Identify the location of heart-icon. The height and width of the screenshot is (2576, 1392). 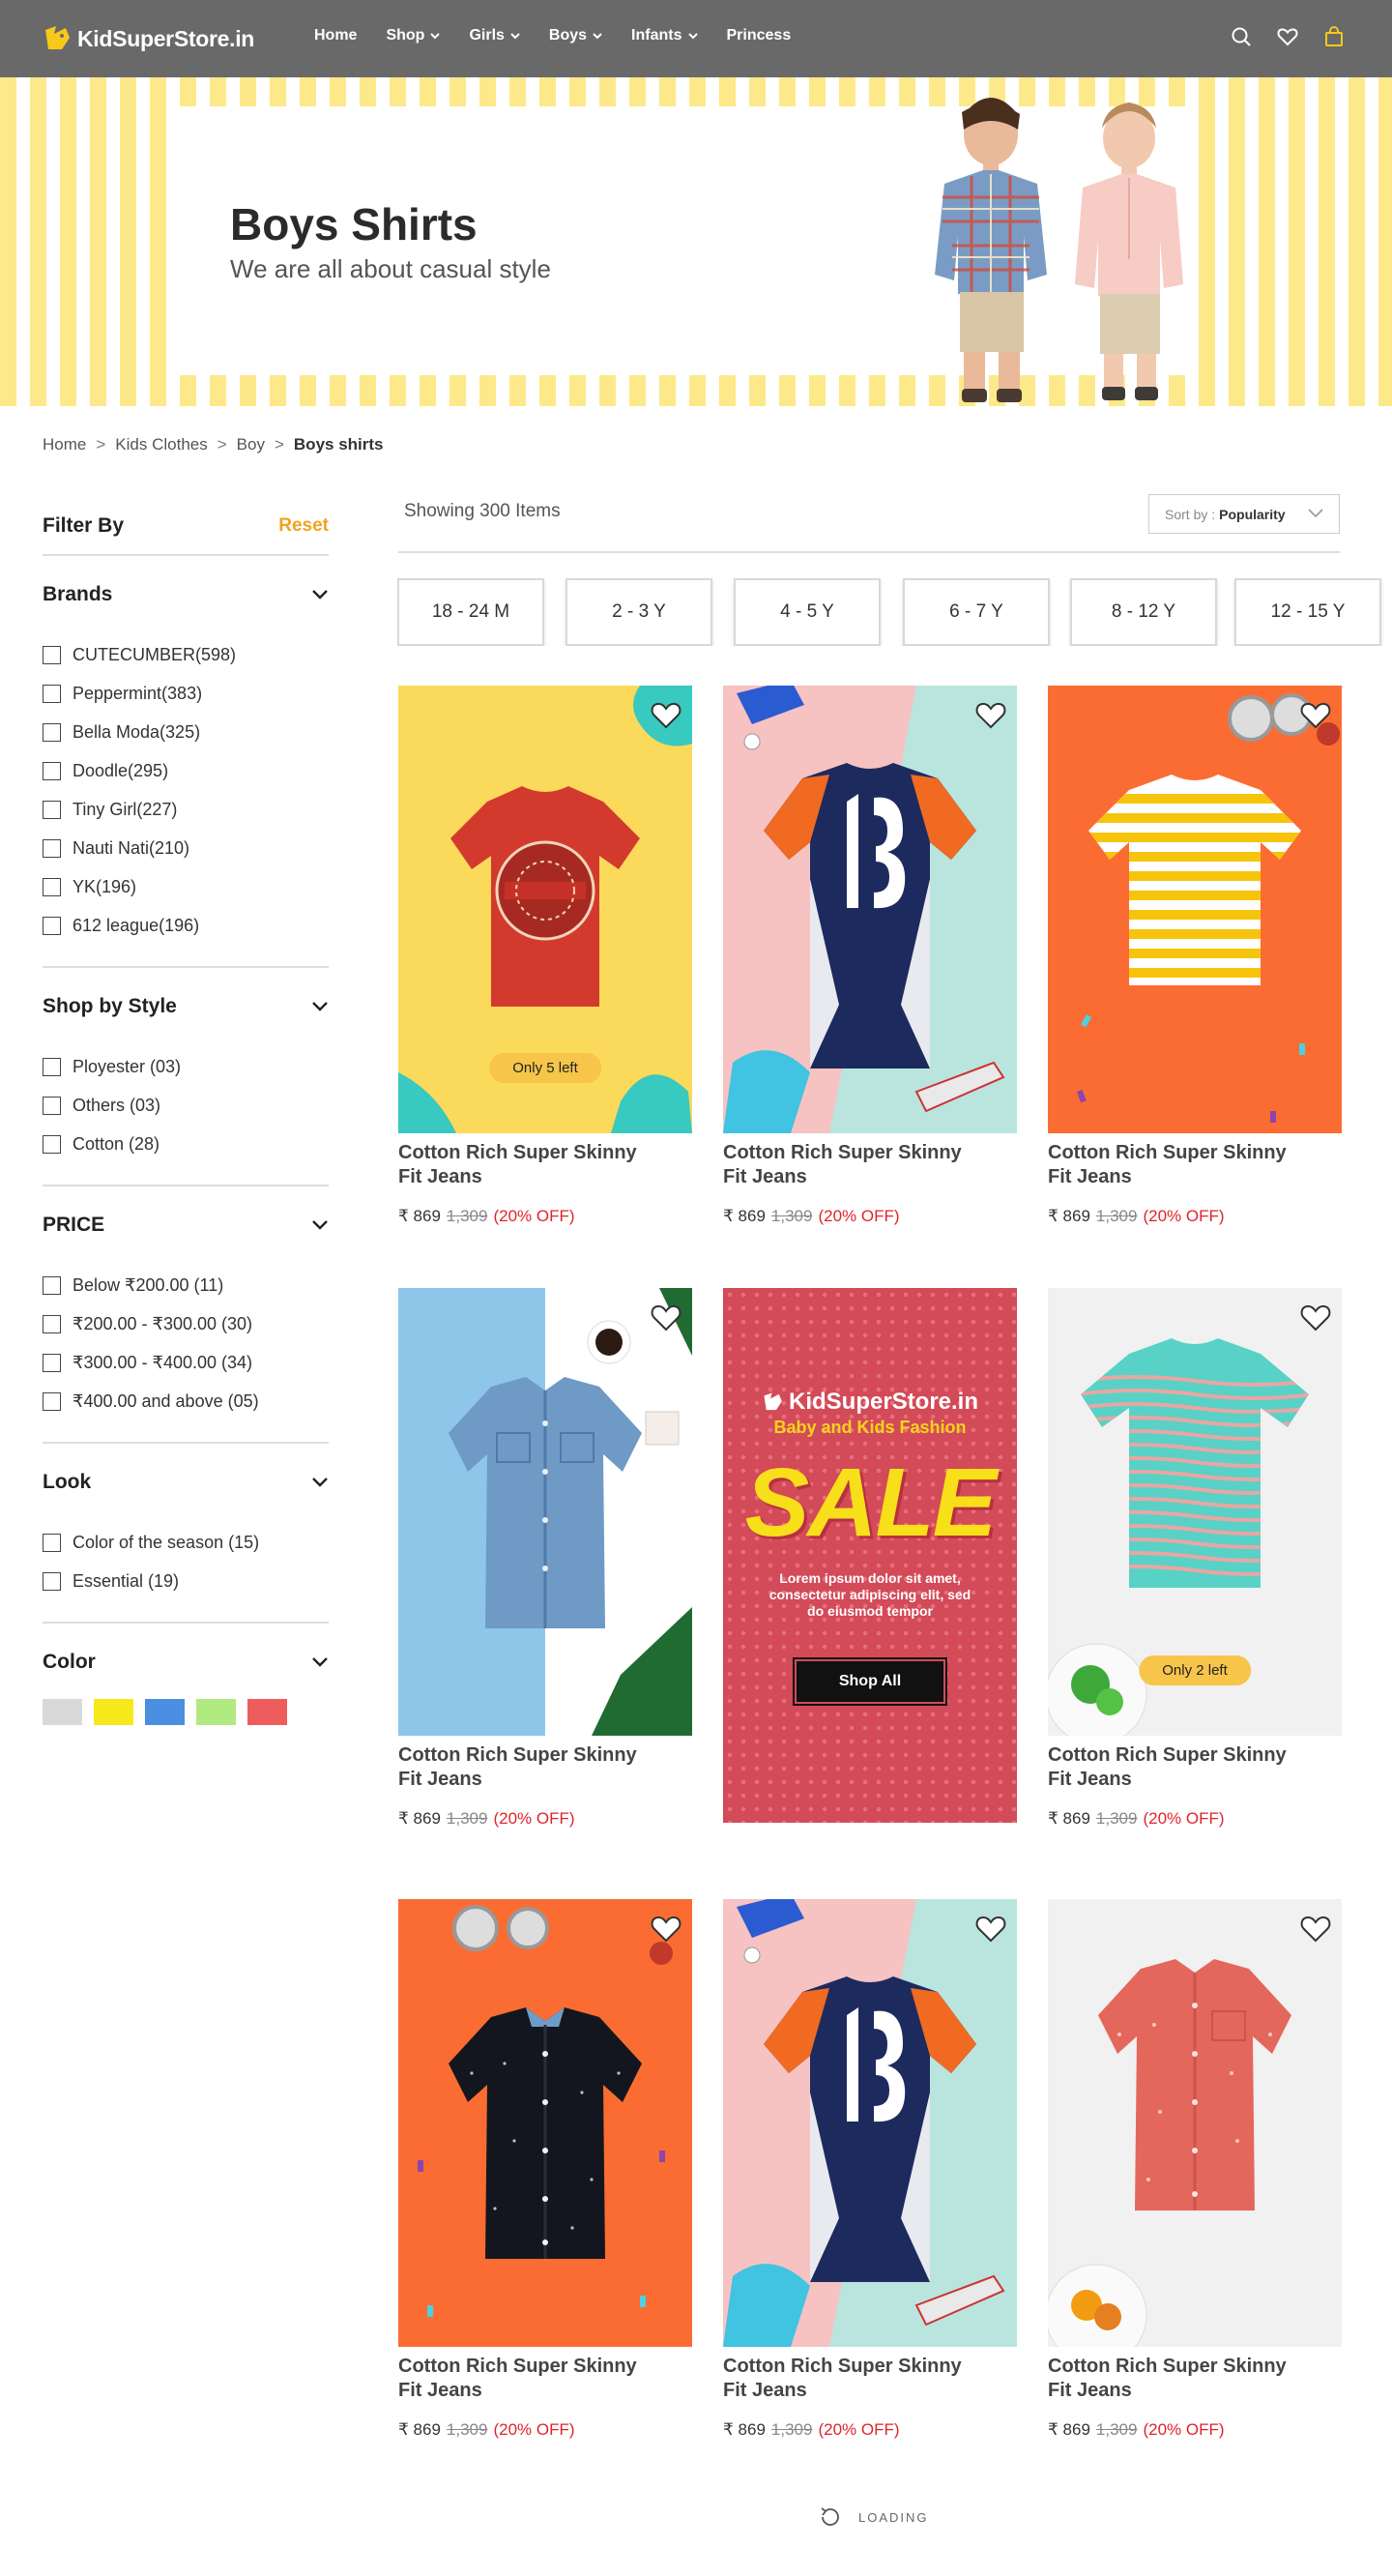
(1287, 36).